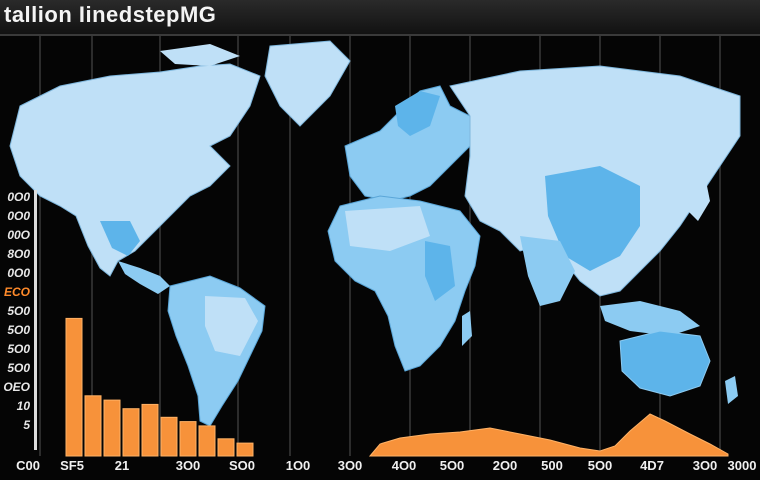  I want to click on y-tick-label: 00O, so click(18, 235).